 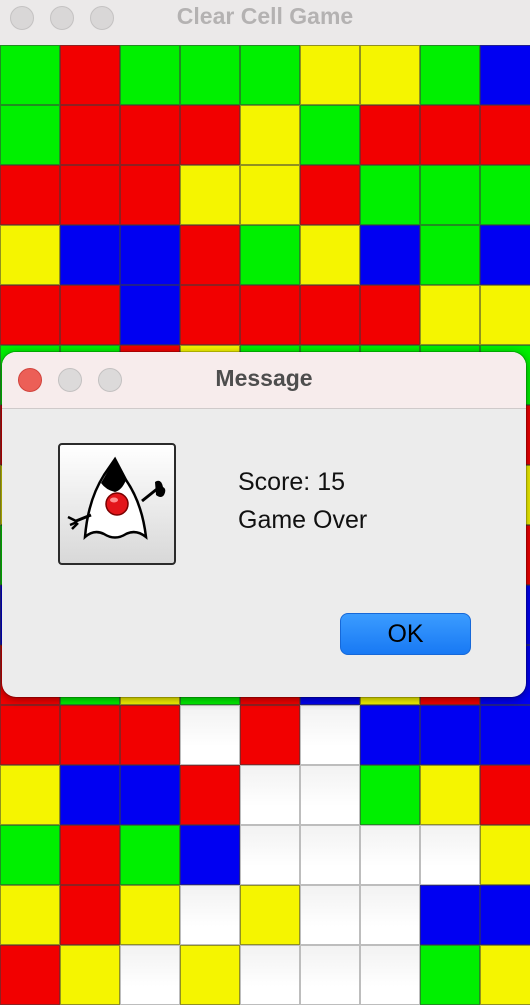 I want to click on ok-button: OK, so click(x=405, y=634).